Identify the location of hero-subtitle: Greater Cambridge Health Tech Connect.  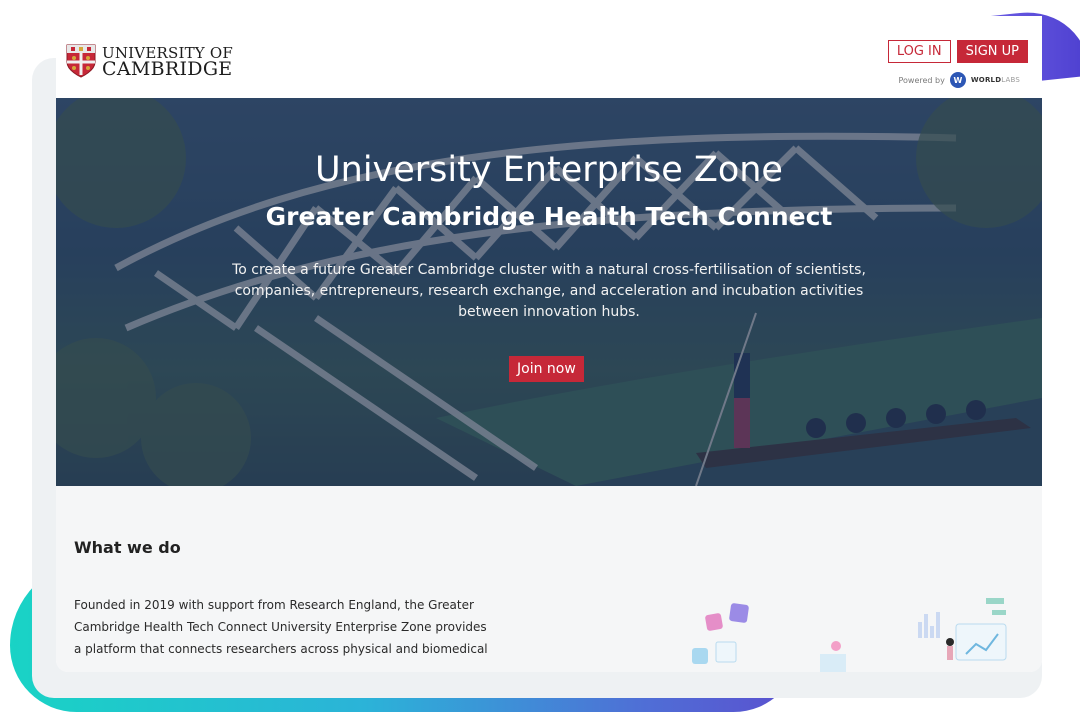
(549, 216).